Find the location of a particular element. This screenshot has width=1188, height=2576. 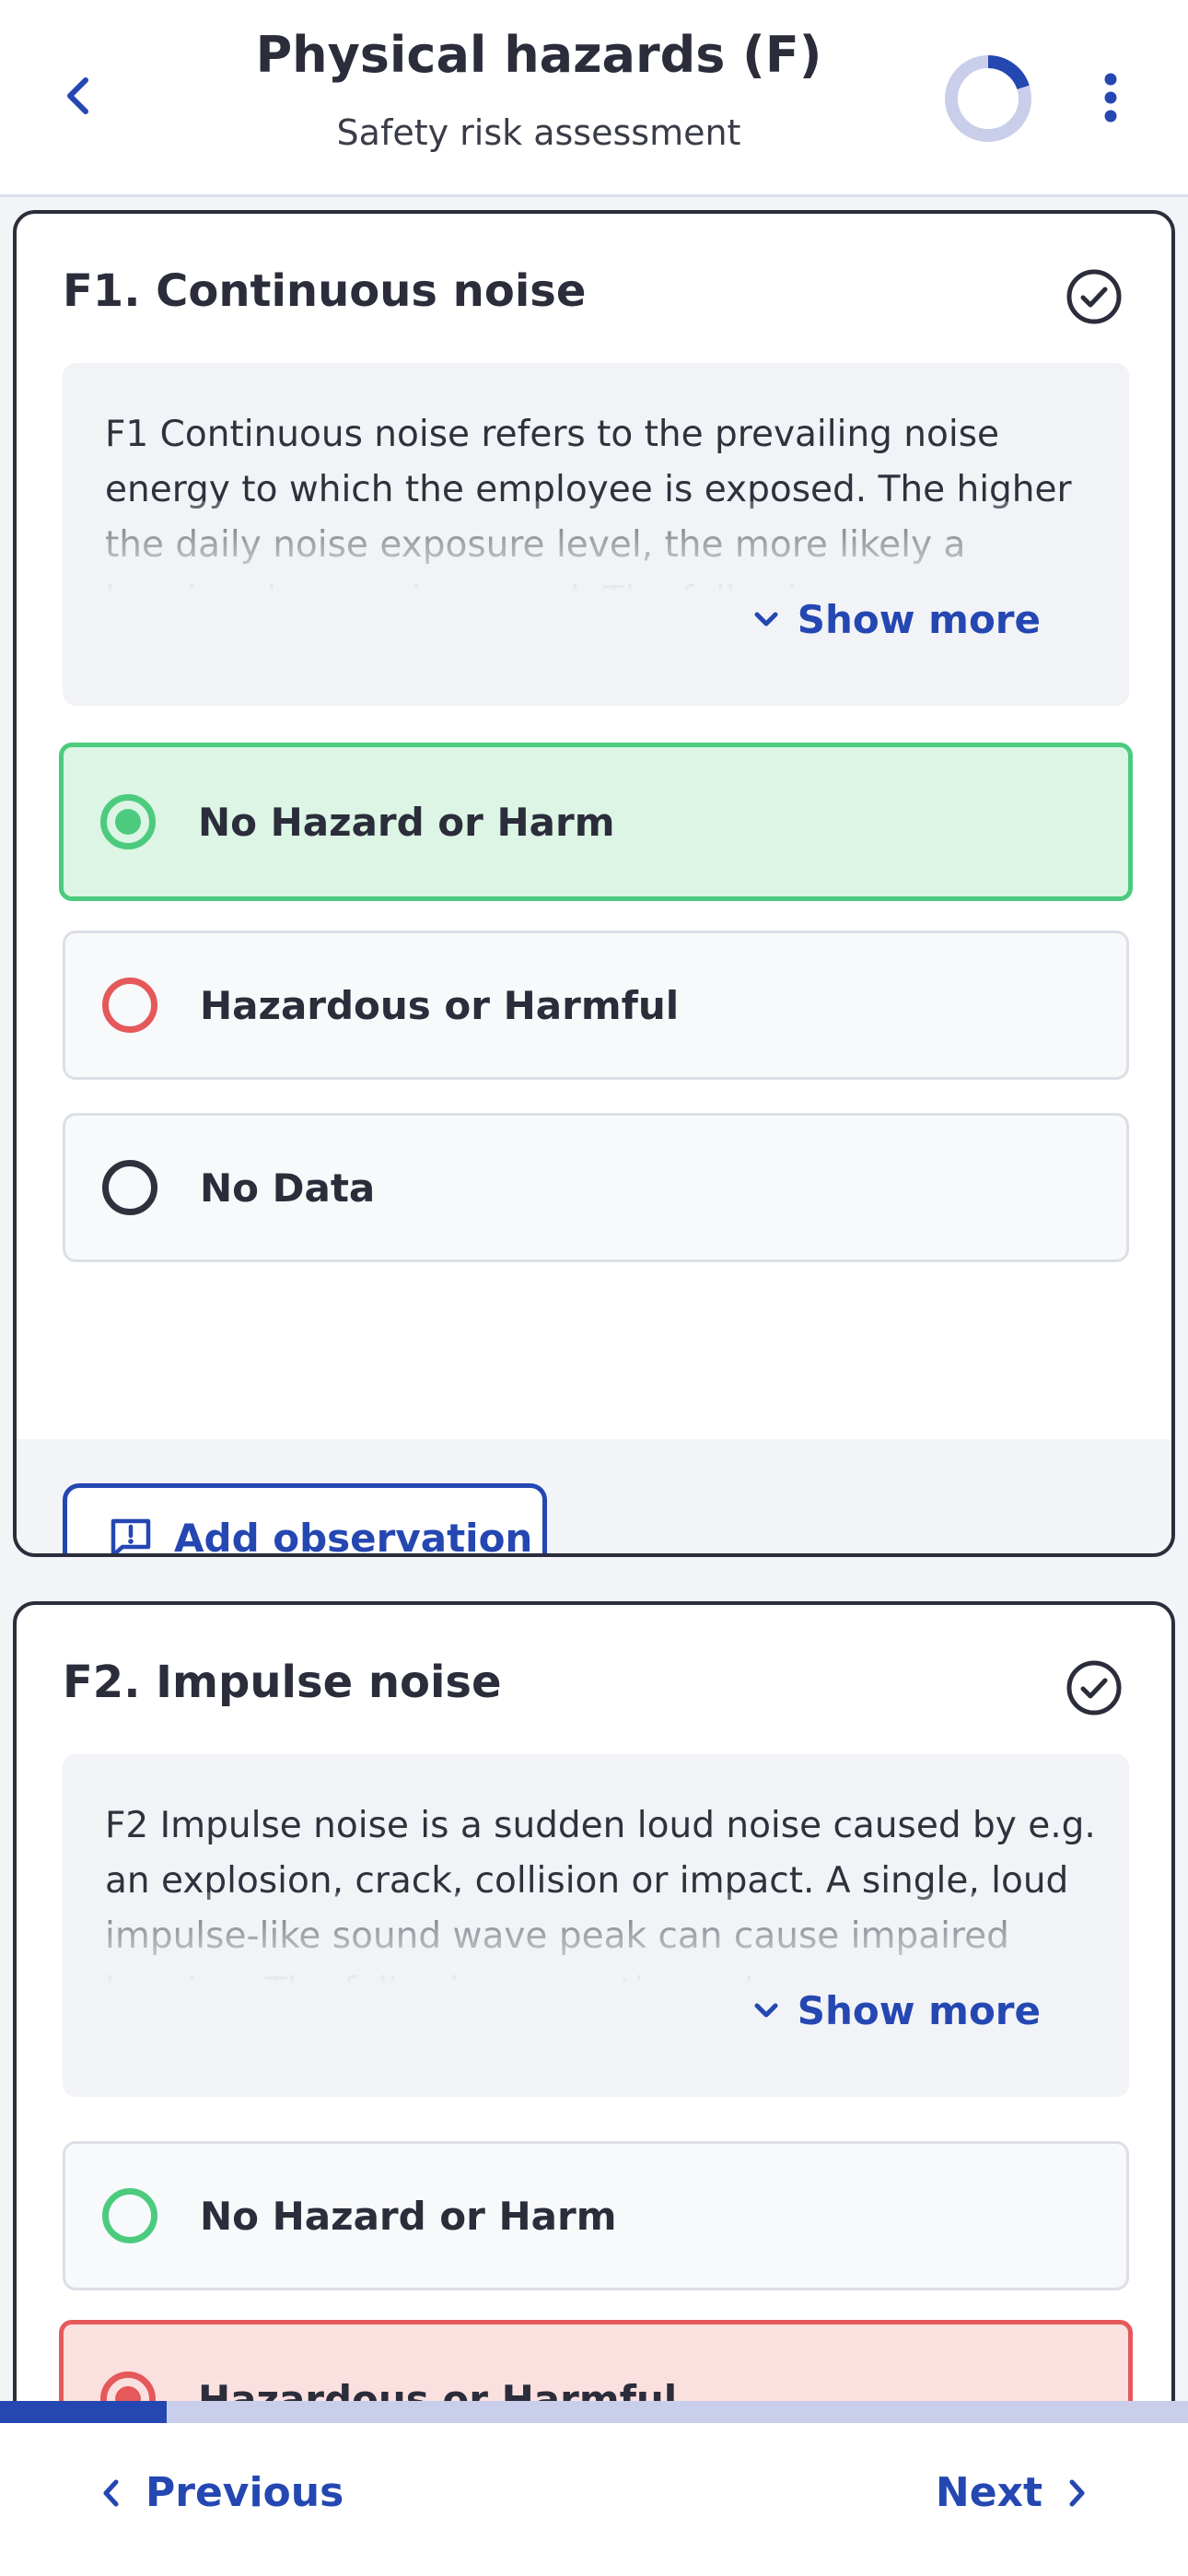

assessment-progress-bar is located at coordinates (594, 2412).